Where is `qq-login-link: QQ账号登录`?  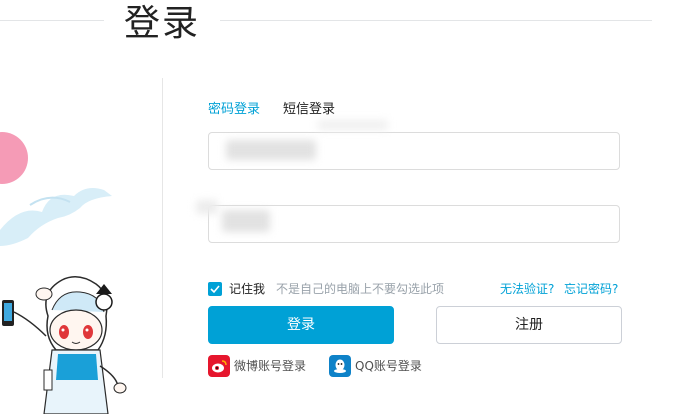 qq-login-link: QQ账号登录 is located at coordinates (388, 366).